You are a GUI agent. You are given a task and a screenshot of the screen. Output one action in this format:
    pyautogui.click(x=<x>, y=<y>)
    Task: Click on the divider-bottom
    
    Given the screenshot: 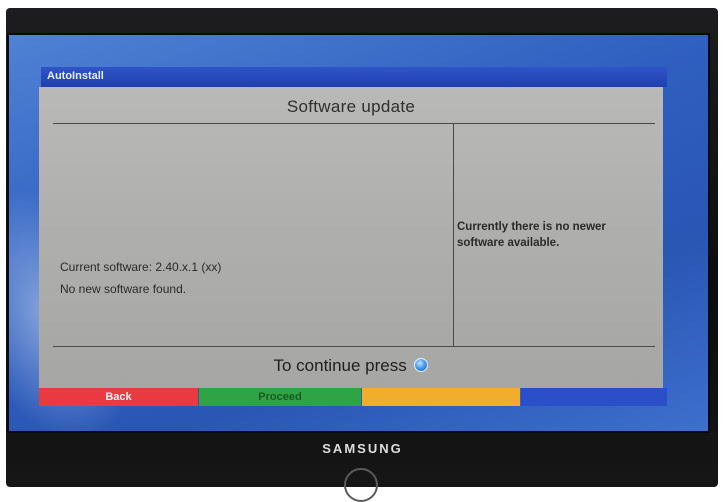 What is the action you would take?
    pyautogui.click(x=354, y=346)
    